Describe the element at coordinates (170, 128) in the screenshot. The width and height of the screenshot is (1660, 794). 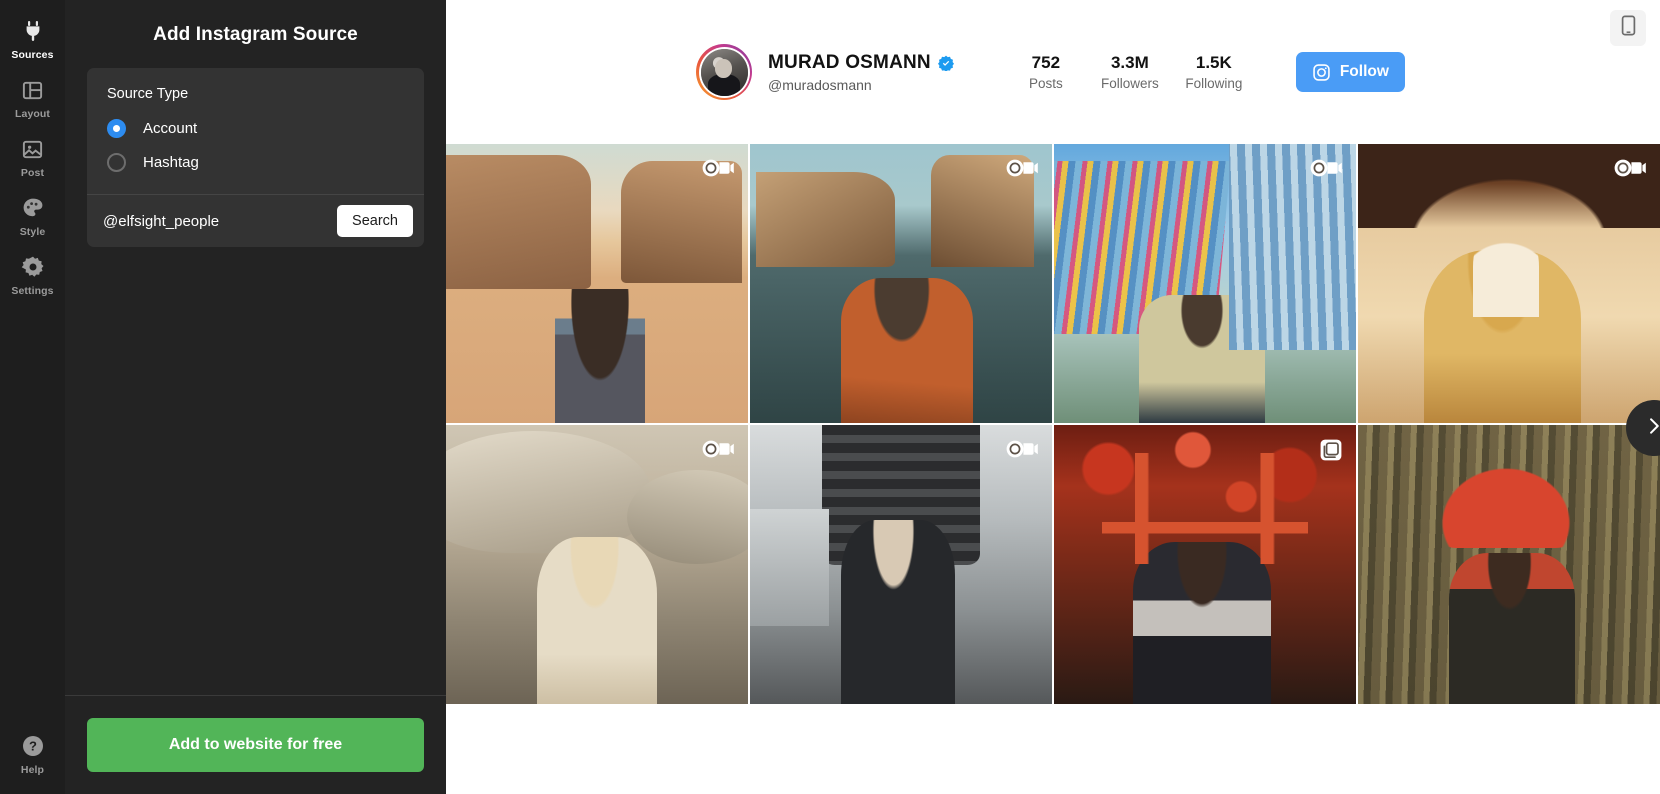
I see `radio-label-account: Account` at that location.